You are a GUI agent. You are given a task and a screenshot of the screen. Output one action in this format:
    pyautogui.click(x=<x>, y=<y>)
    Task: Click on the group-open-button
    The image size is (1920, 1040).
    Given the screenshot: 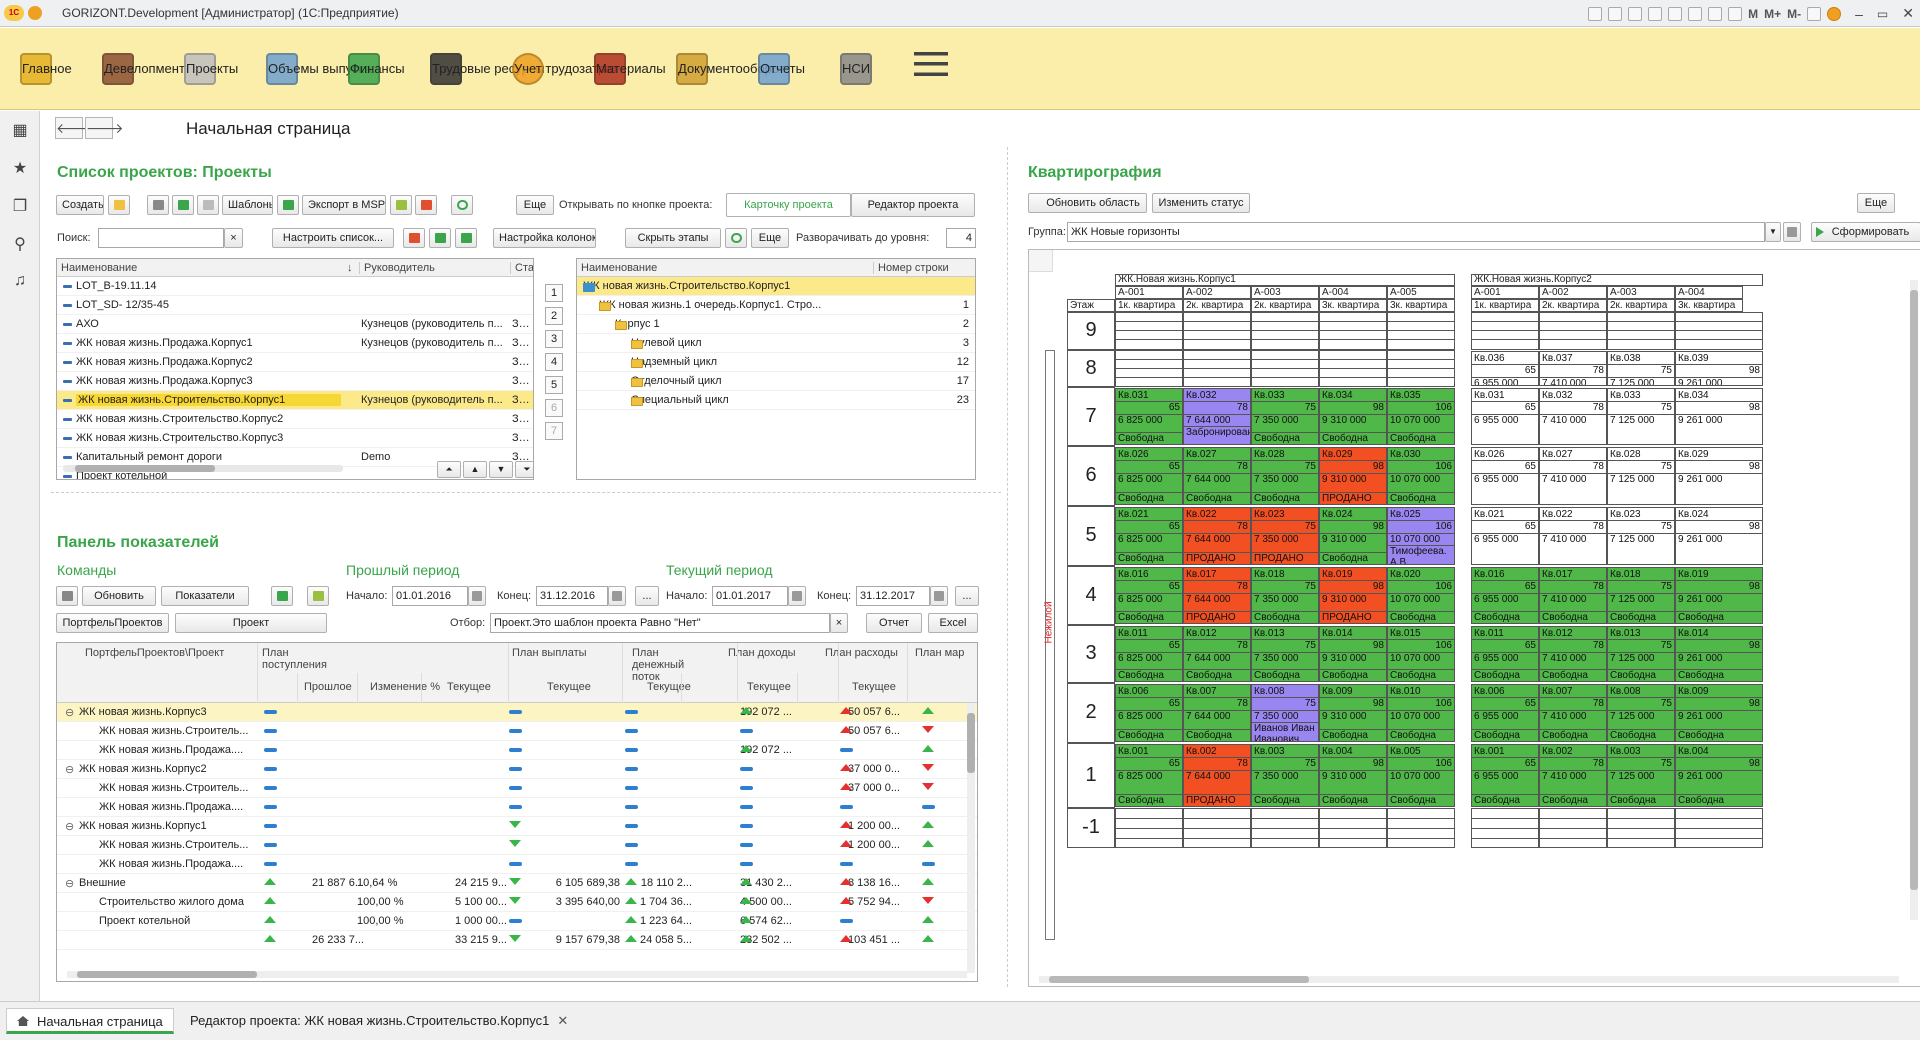 What is the action you would take?
    pyautogui.click(x=1792, y=232)
    